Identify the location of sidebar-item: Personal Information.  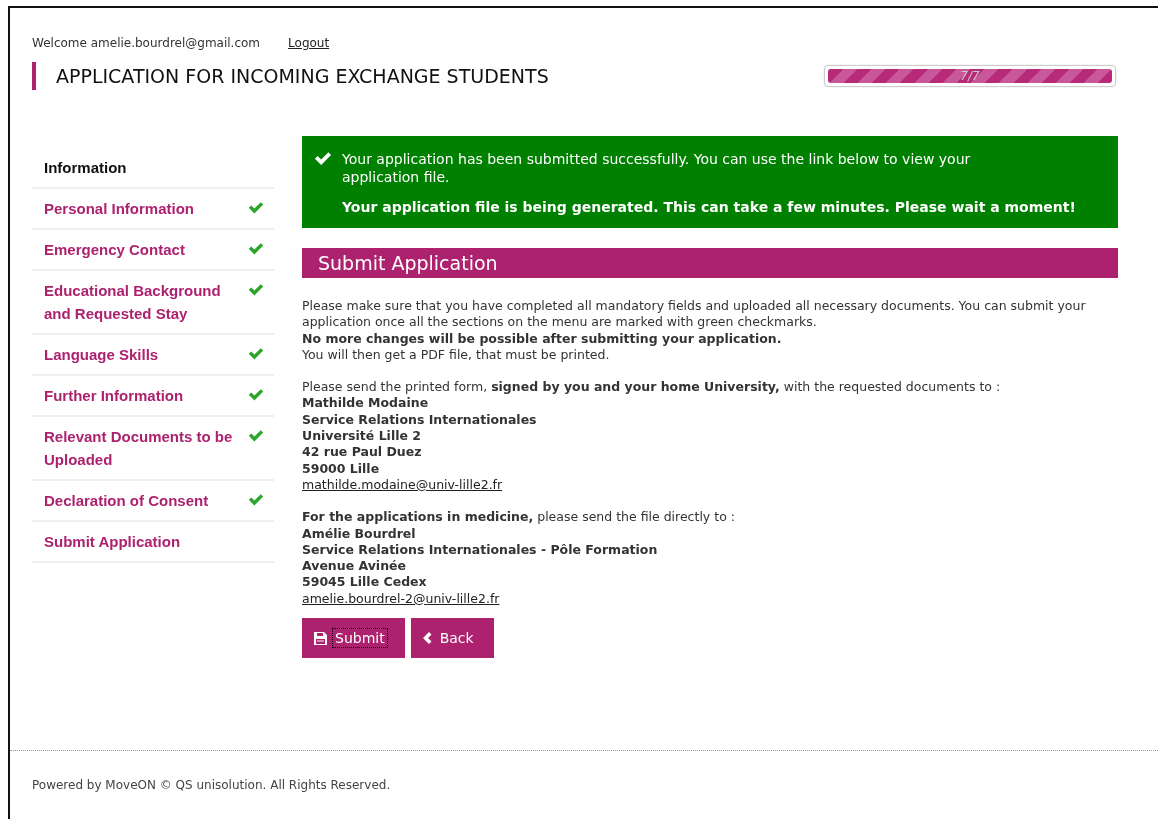
(153, 209).